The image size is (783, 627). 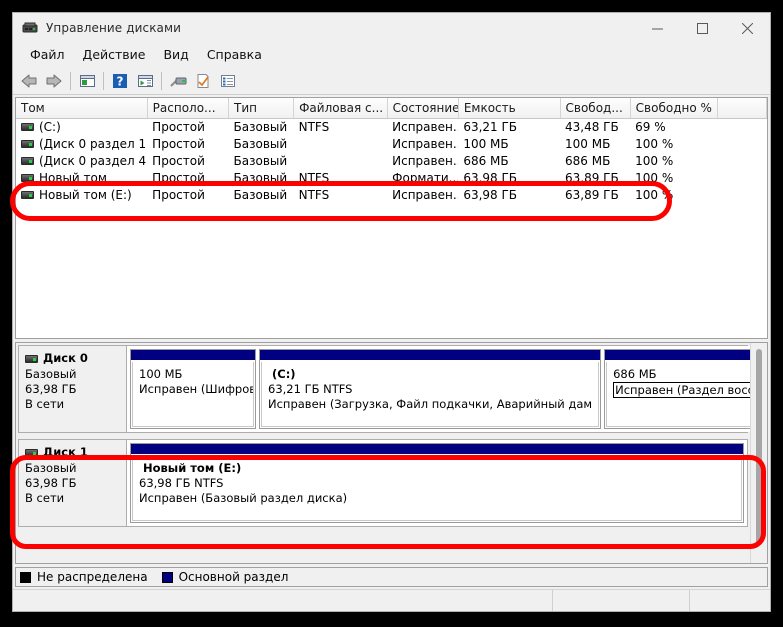 What do you see at coordinates (114, 55) in the screenshot?
I see `menu-item-action: Действие` at bounding box center [114, 55].